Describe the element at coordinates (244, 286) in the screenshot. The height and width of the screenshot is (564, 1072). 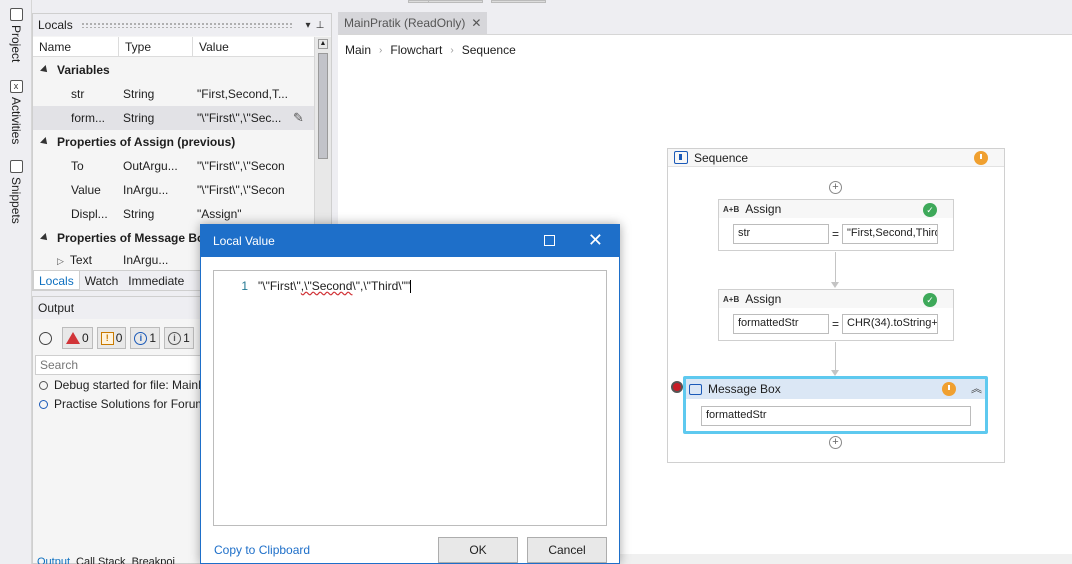
I see `line-number: 1` at that location.